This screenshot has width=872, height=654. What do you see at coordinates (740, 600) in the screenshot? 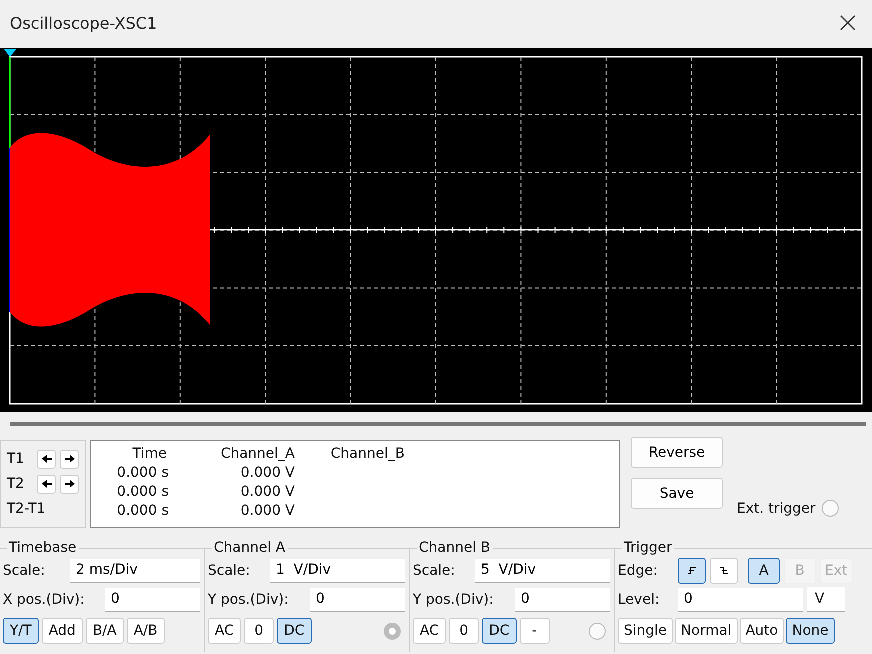
I see `level-field: 0` at bounding box center [740, 600].